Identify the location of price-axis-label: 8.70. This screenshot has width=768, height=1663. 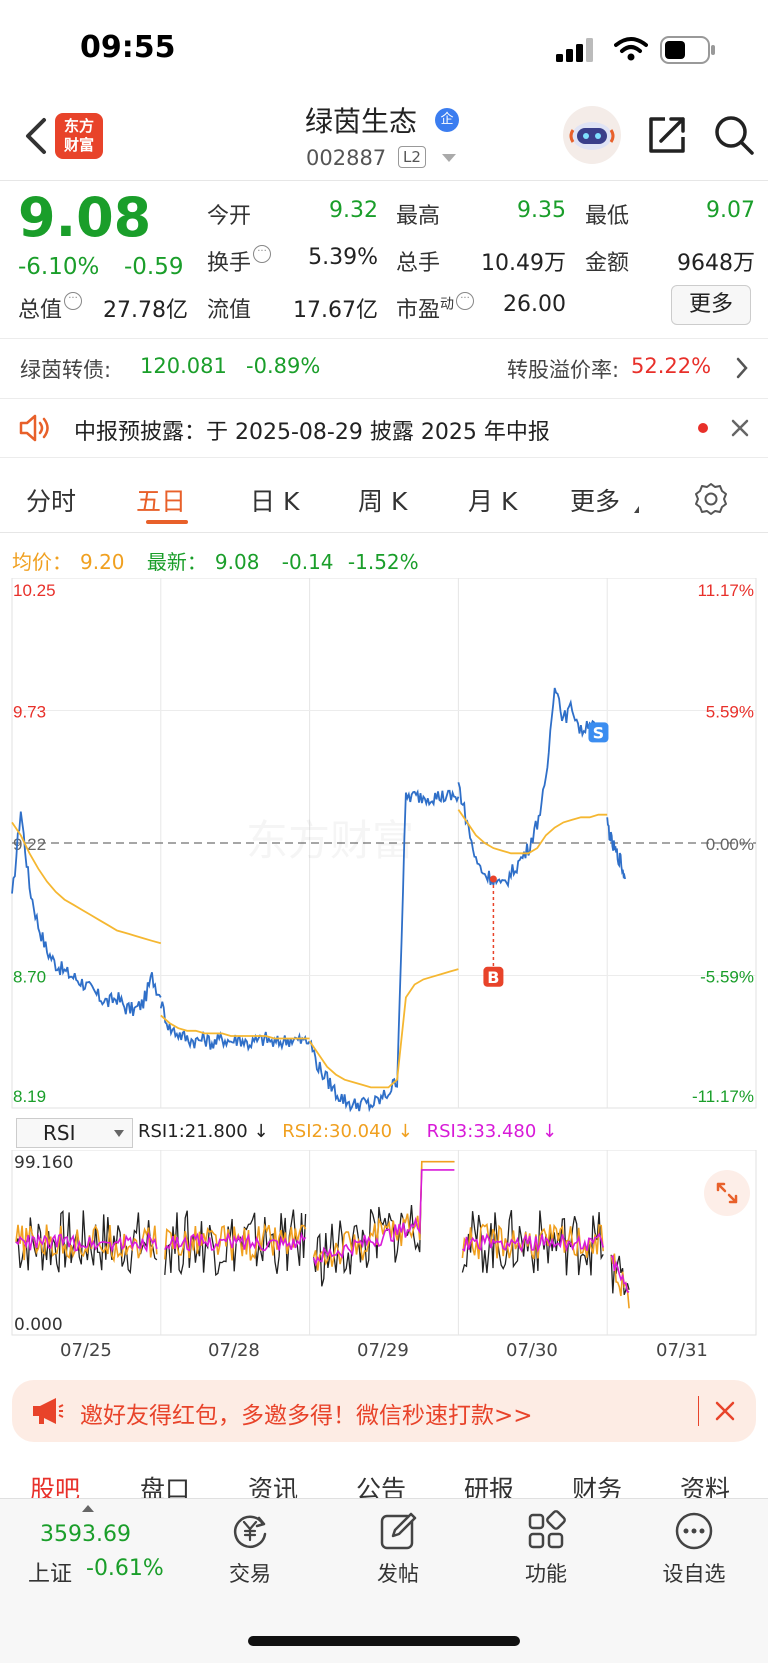
(29, 977).